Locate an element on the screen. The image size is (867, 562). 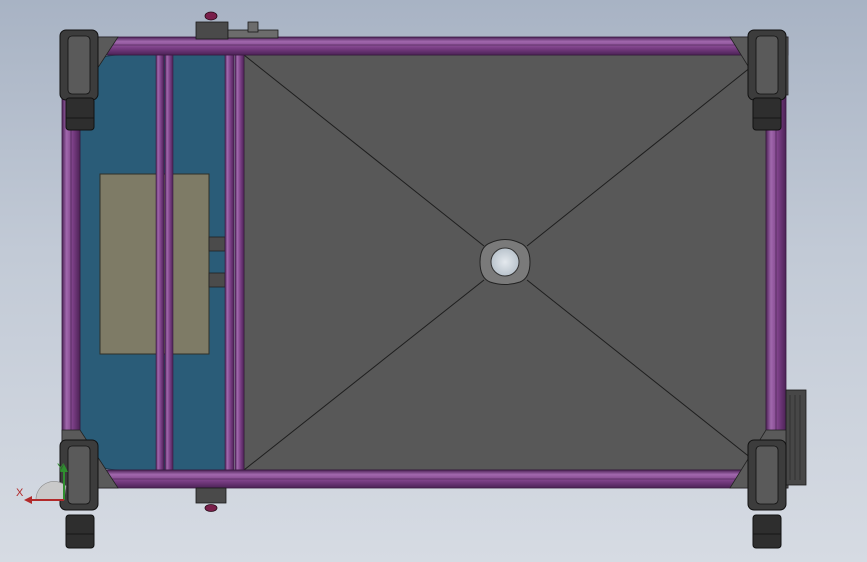
x-arrow-head is located at coordinates (28, 500).